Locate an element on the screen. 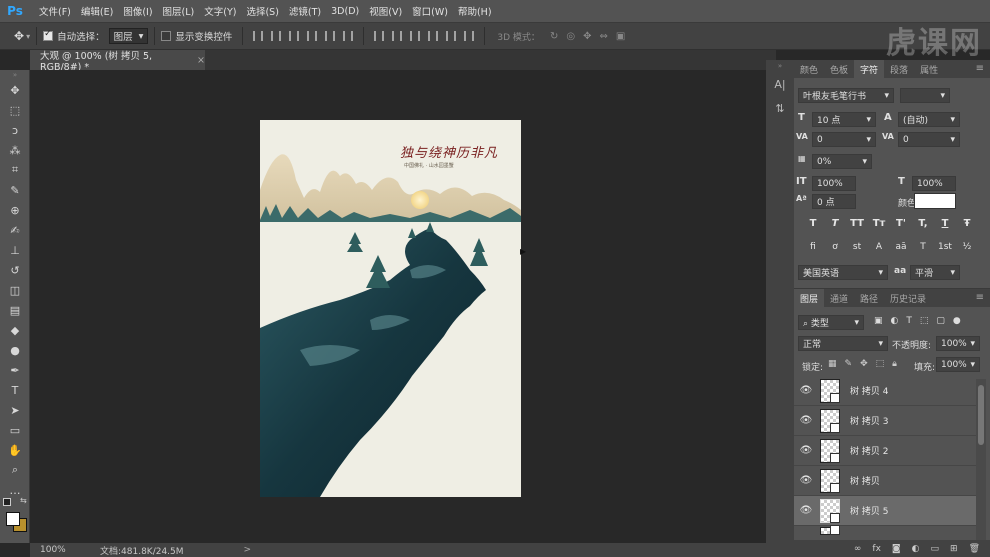 The image size is (990, 557). dodge-tool-icon: ● is located at coordinates (15, 350).